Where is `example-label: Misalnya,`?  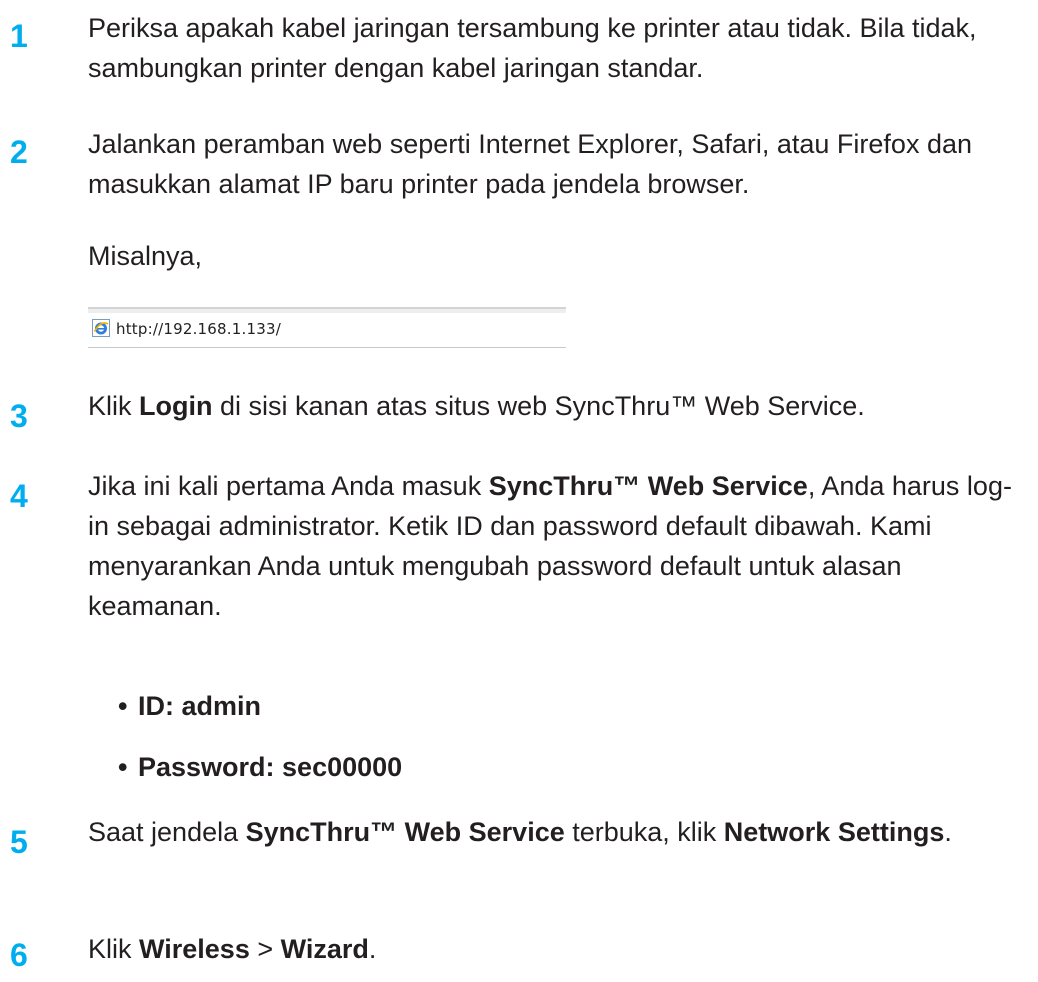 example-label: Misalnya, is located at coordinates (145, 256).